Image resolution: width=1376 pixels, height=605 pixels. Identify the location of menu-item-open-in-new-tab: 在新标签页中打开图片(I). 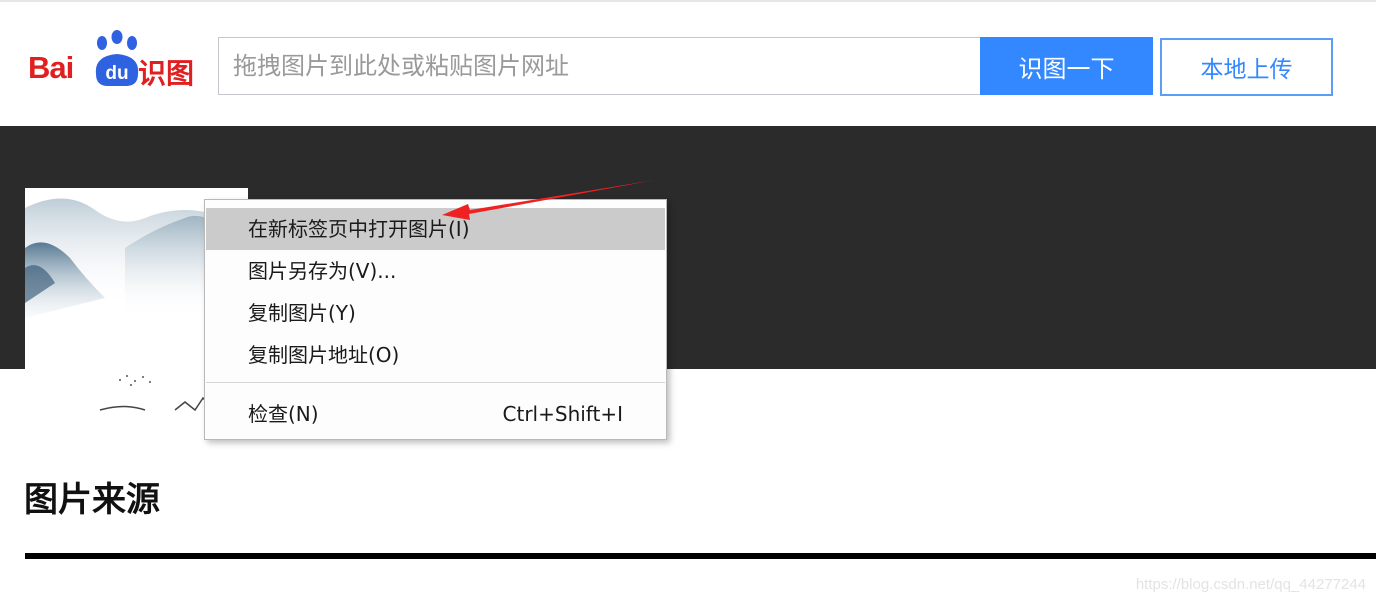
(435, 229).